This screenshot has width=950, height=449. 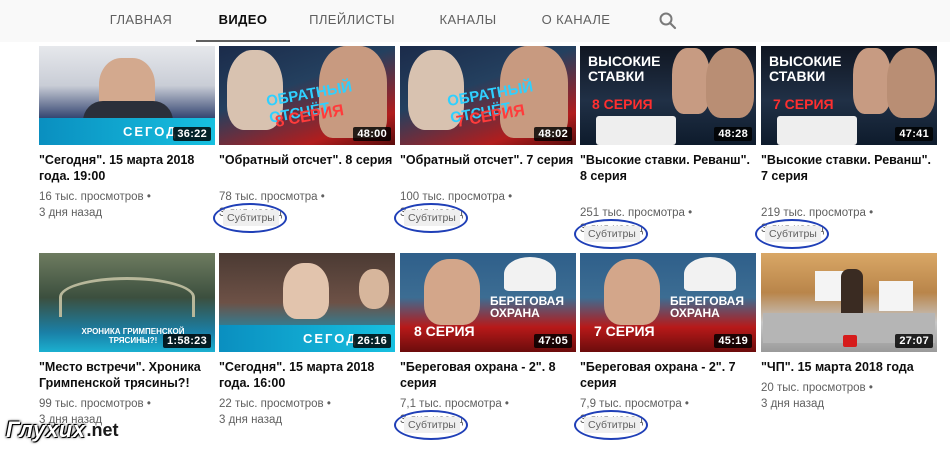 What do you see at coordinates (275, 404) in the screenshot?
I see `view-count: 22 тыс. просмотров •` at bounding box center [275, 404].